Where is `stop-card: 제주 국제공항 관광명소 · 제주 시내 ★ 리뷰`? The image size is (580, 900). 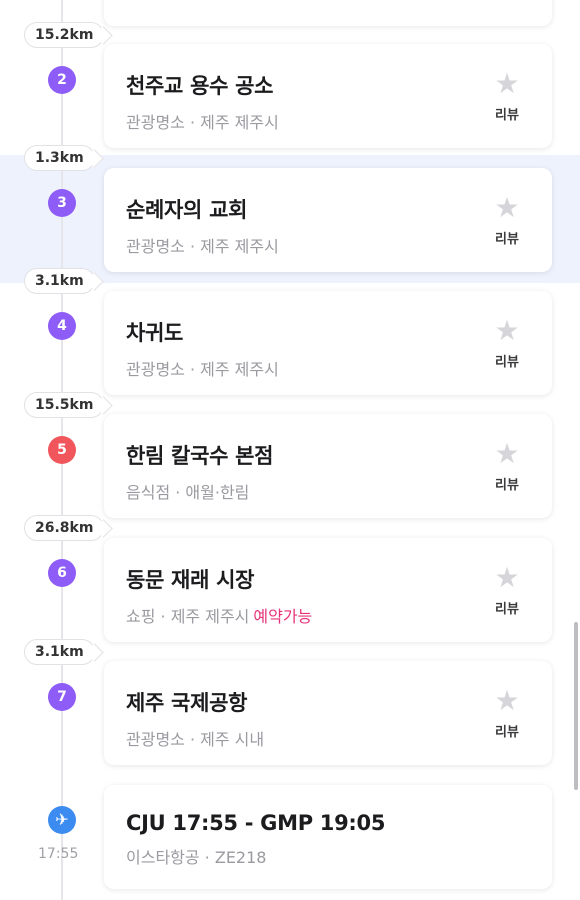 stop-card: 제주 국제공항 관광명소 · 제주 시내 ★ 리뷰 is located at coordinates (328, 713).